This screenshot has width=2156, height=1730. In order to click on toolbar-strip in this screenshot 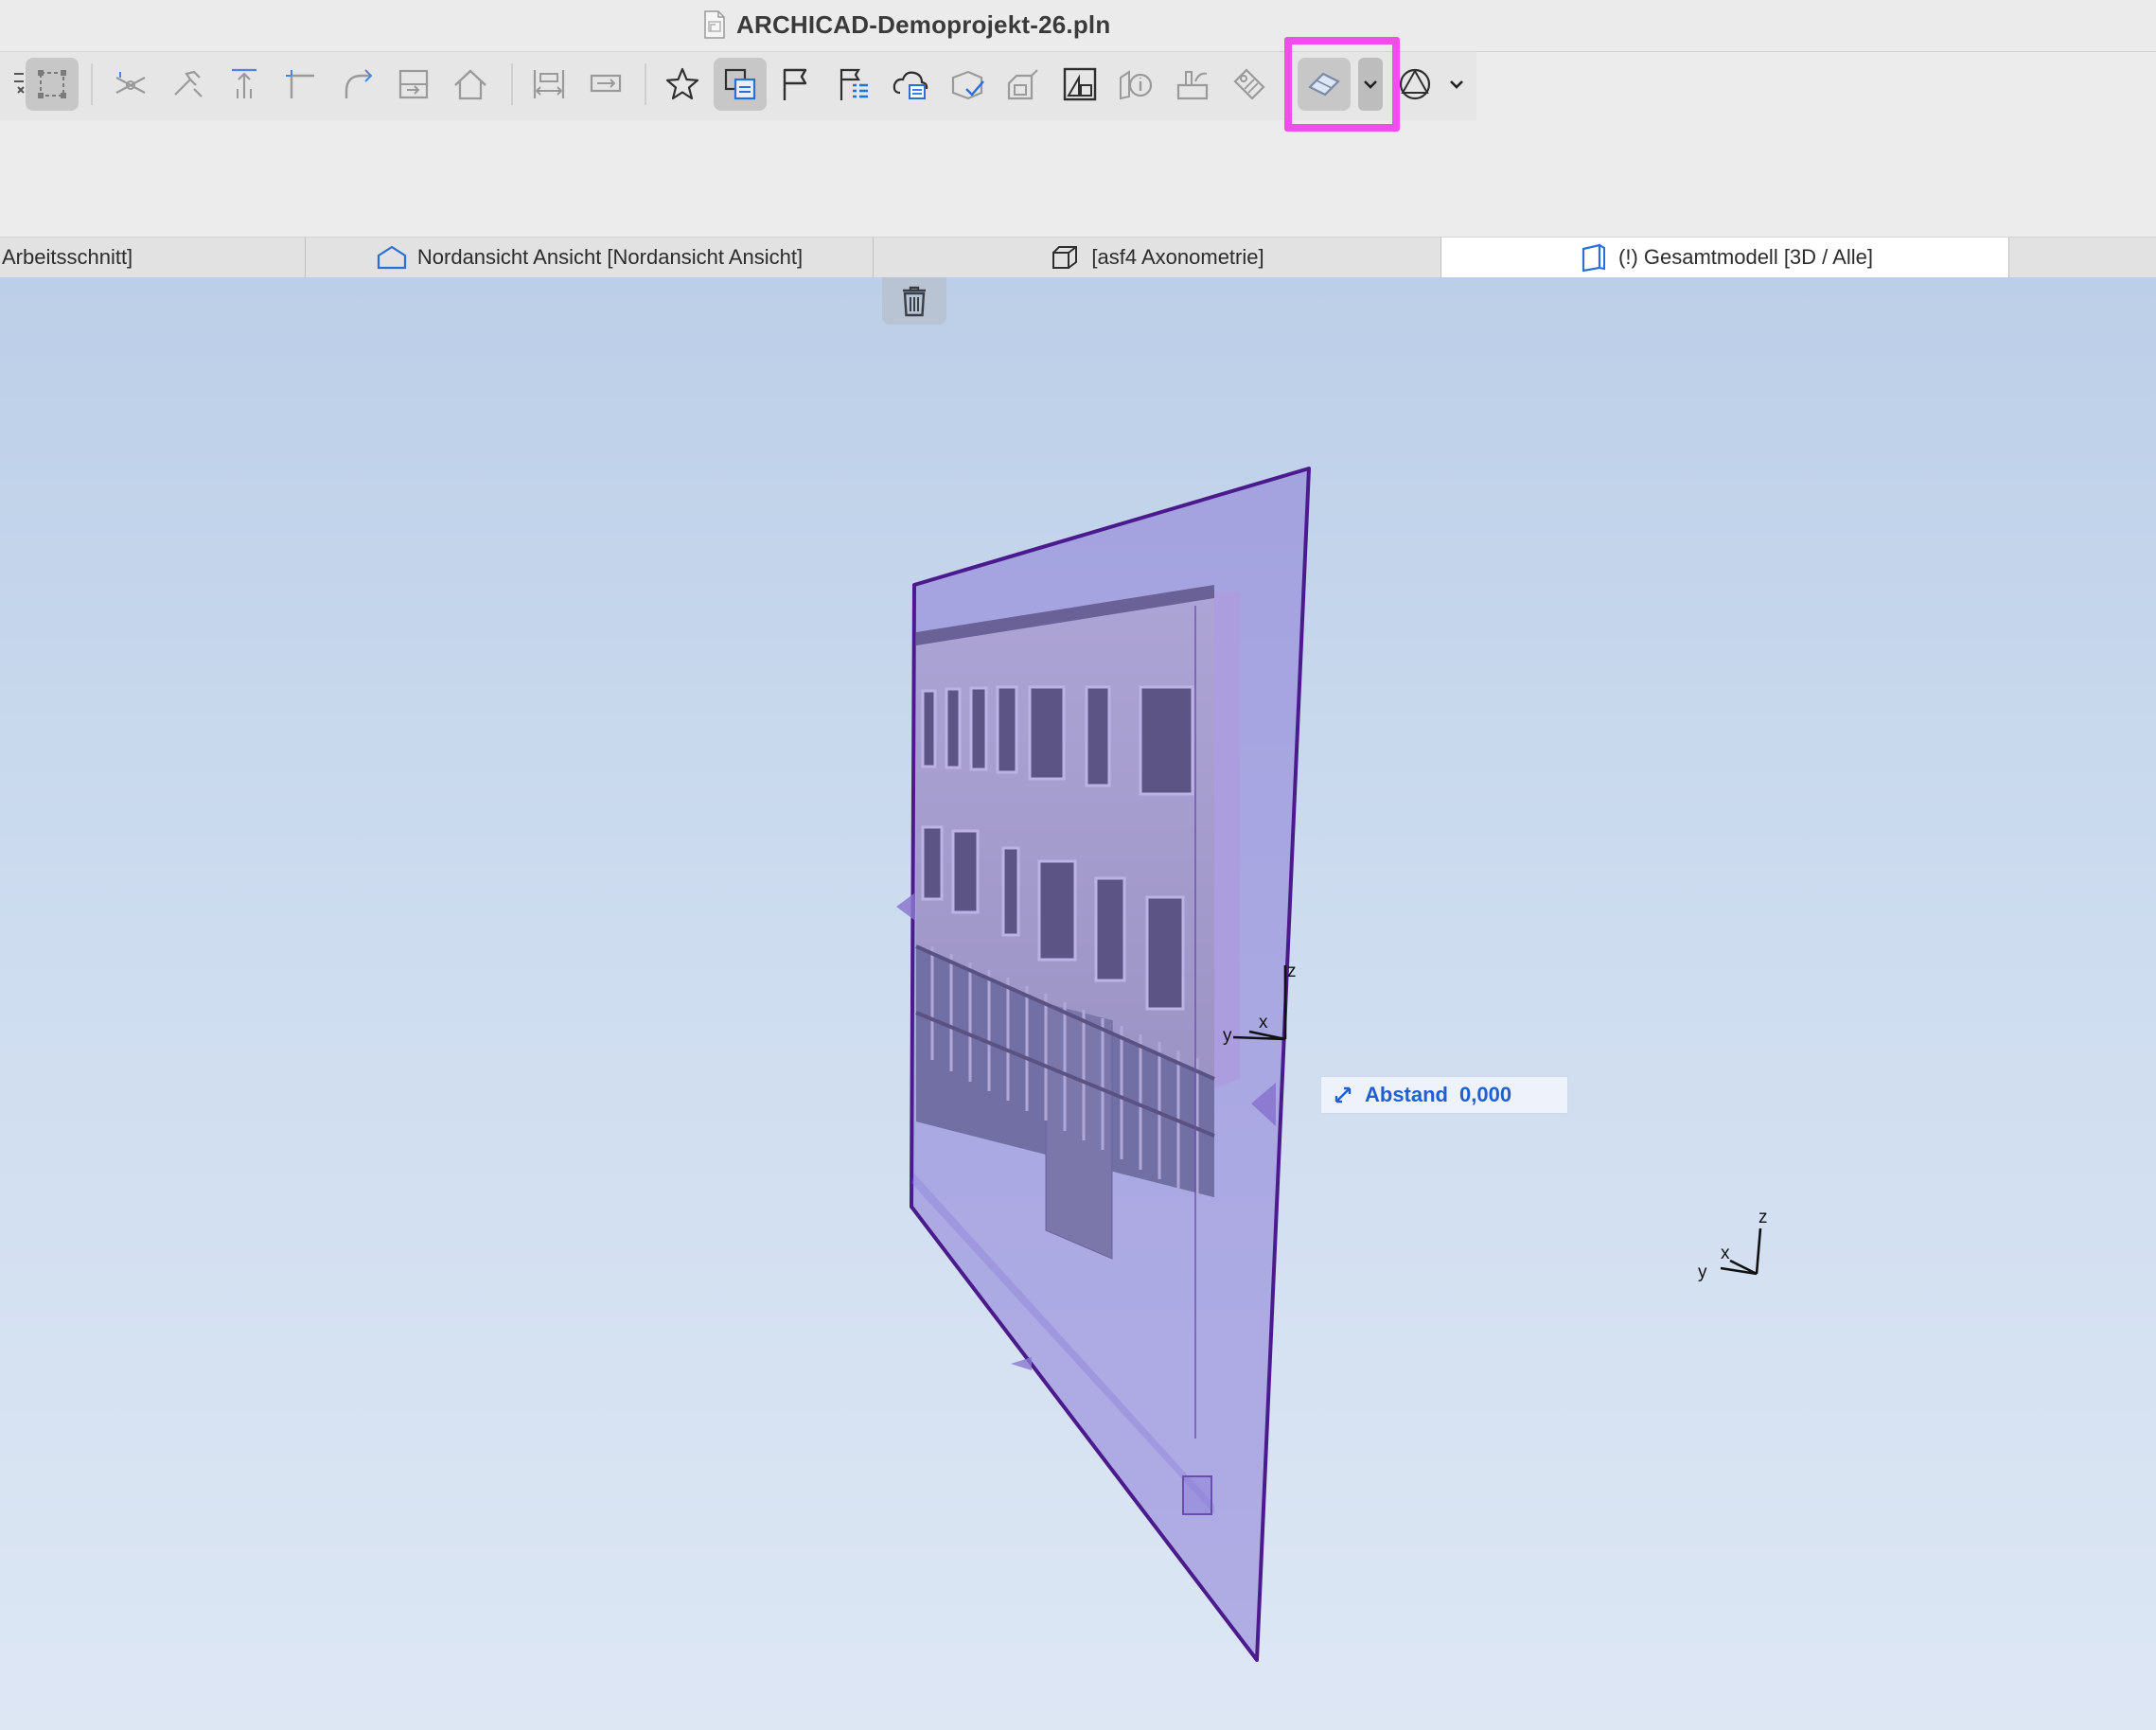, I will do `click(738, 84)`.